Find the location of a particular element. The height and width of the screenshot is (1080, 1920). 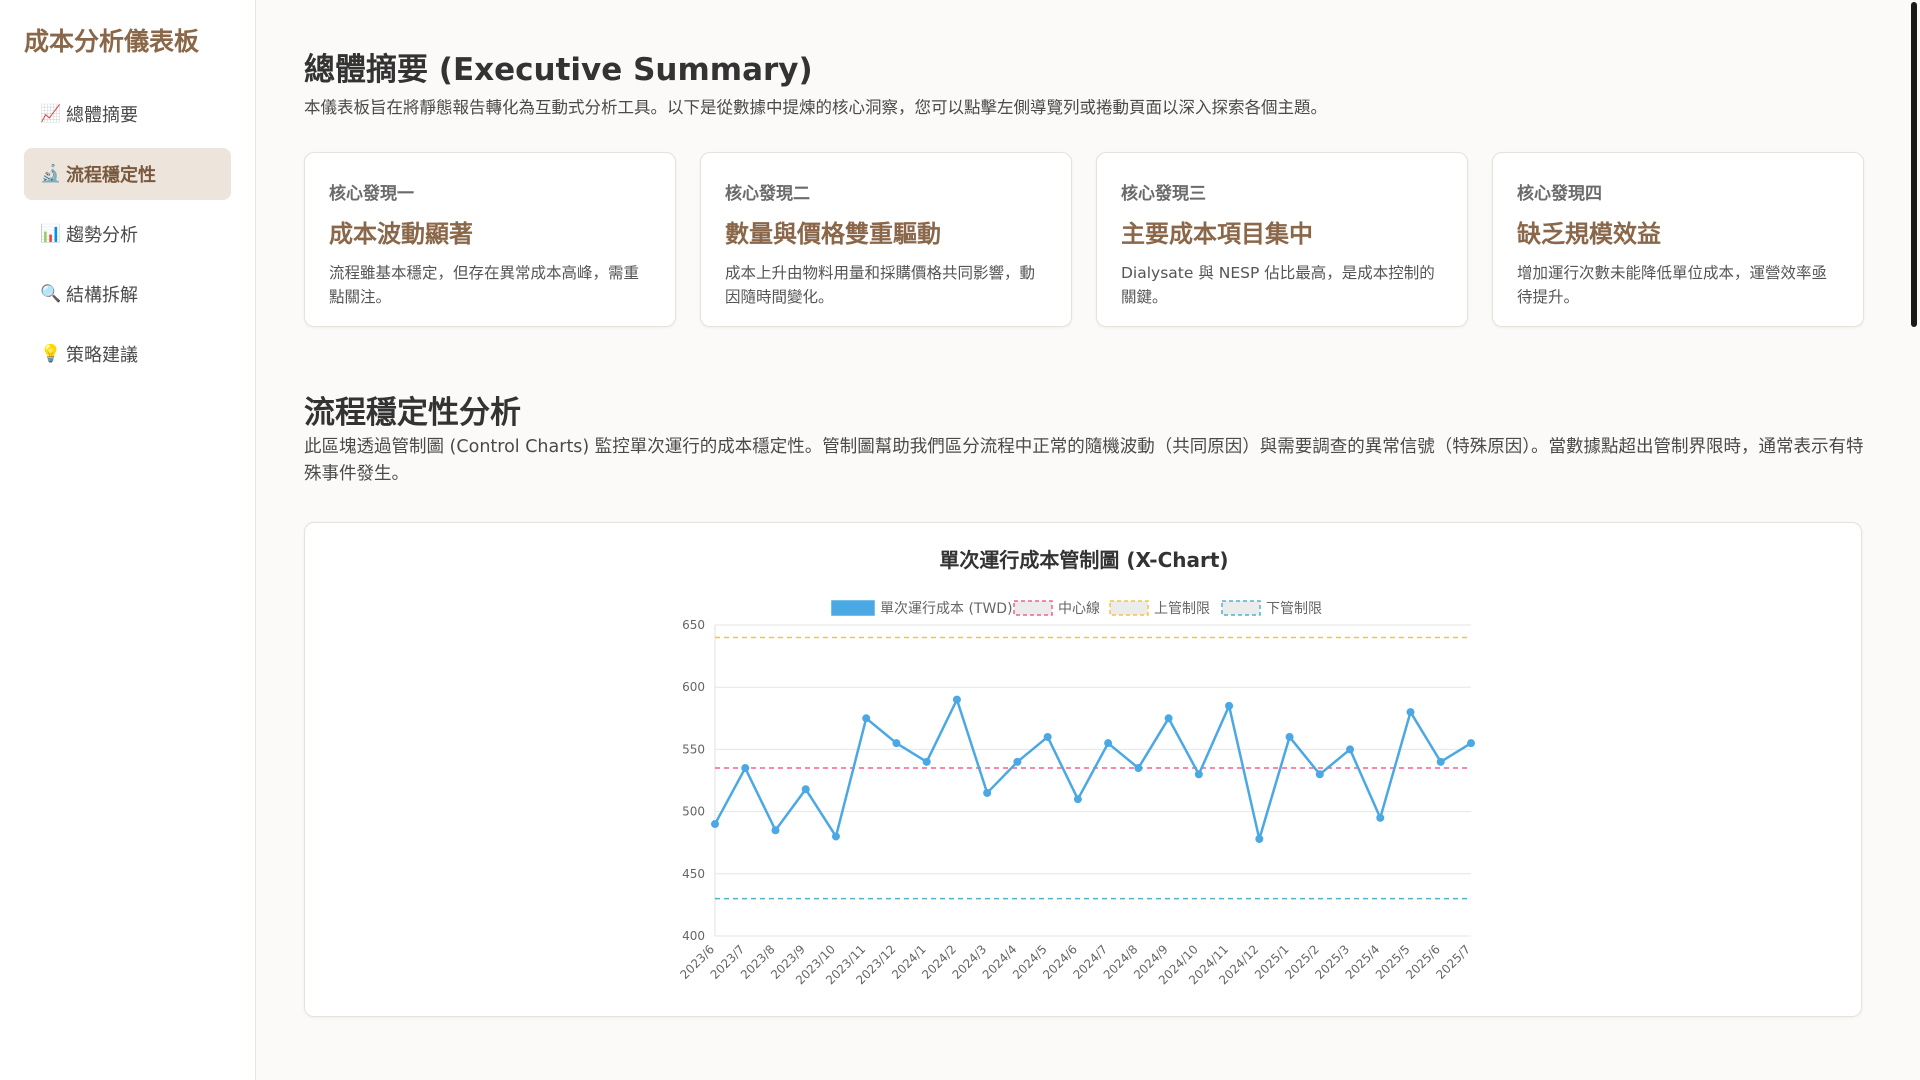

card-kicker: 核心發現三 is located at coordinates (1163, 194).